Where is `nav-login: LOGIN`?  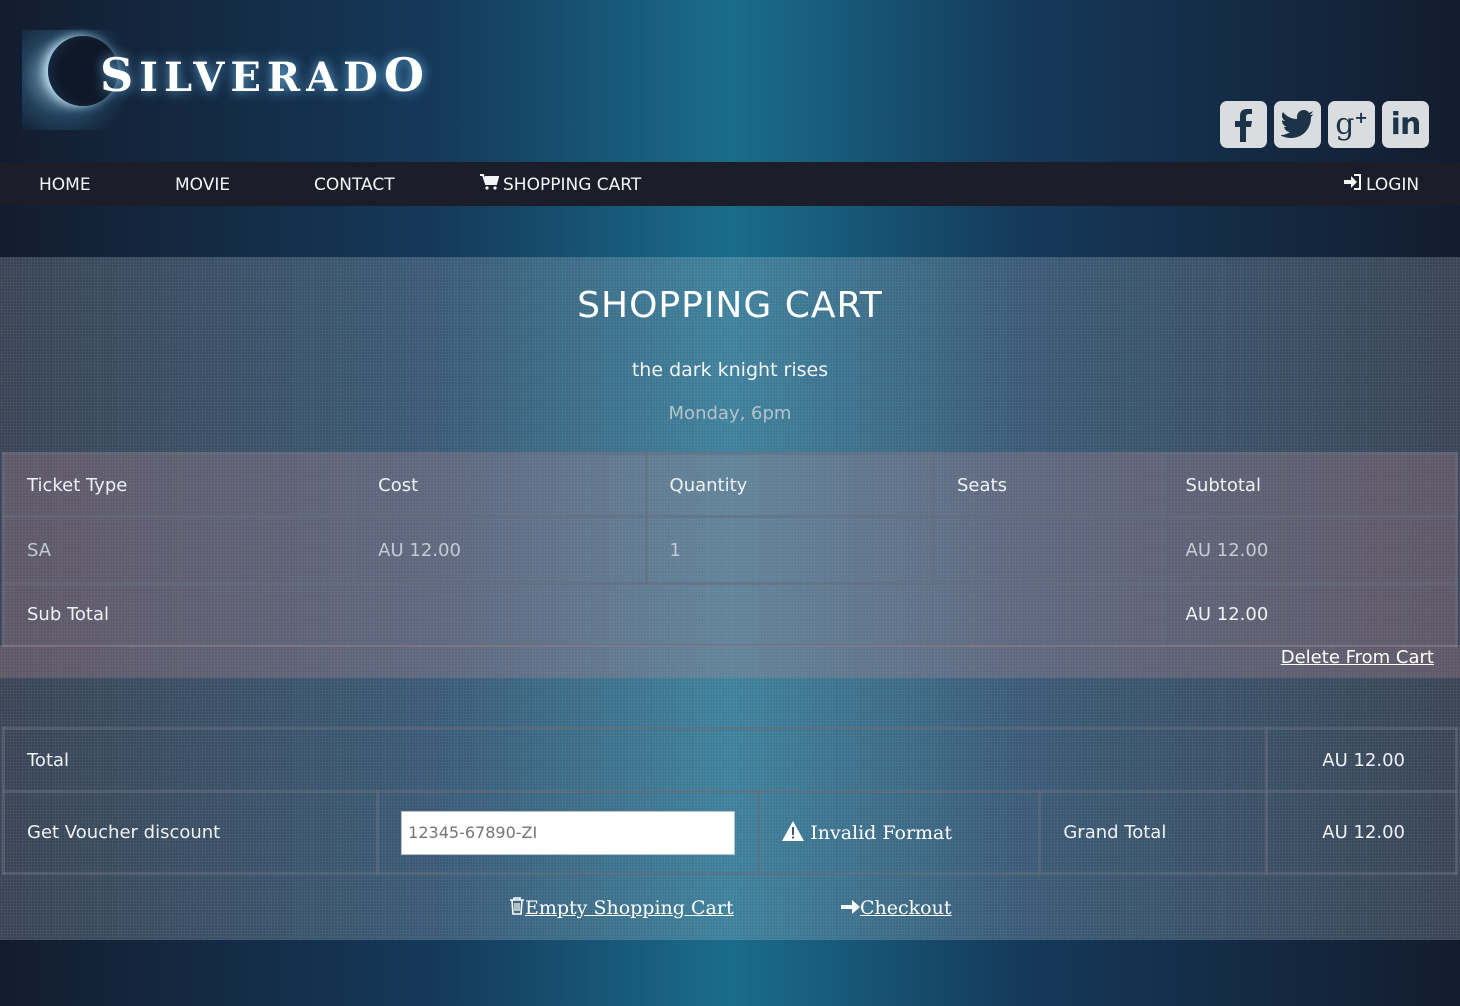
nav-login: LOGIN is located at coordinates (1381, 184).